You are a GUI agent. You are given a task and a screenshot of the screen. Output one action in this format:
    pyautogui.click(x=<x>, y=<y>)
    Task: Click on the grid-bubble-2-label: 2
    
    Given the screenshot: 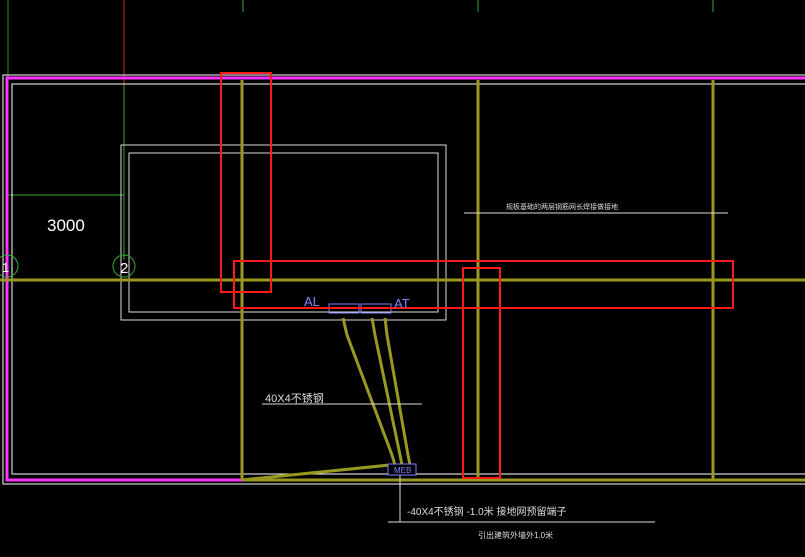 What is the action you would take?
    pyautogui.click(x=124, y=268)
    